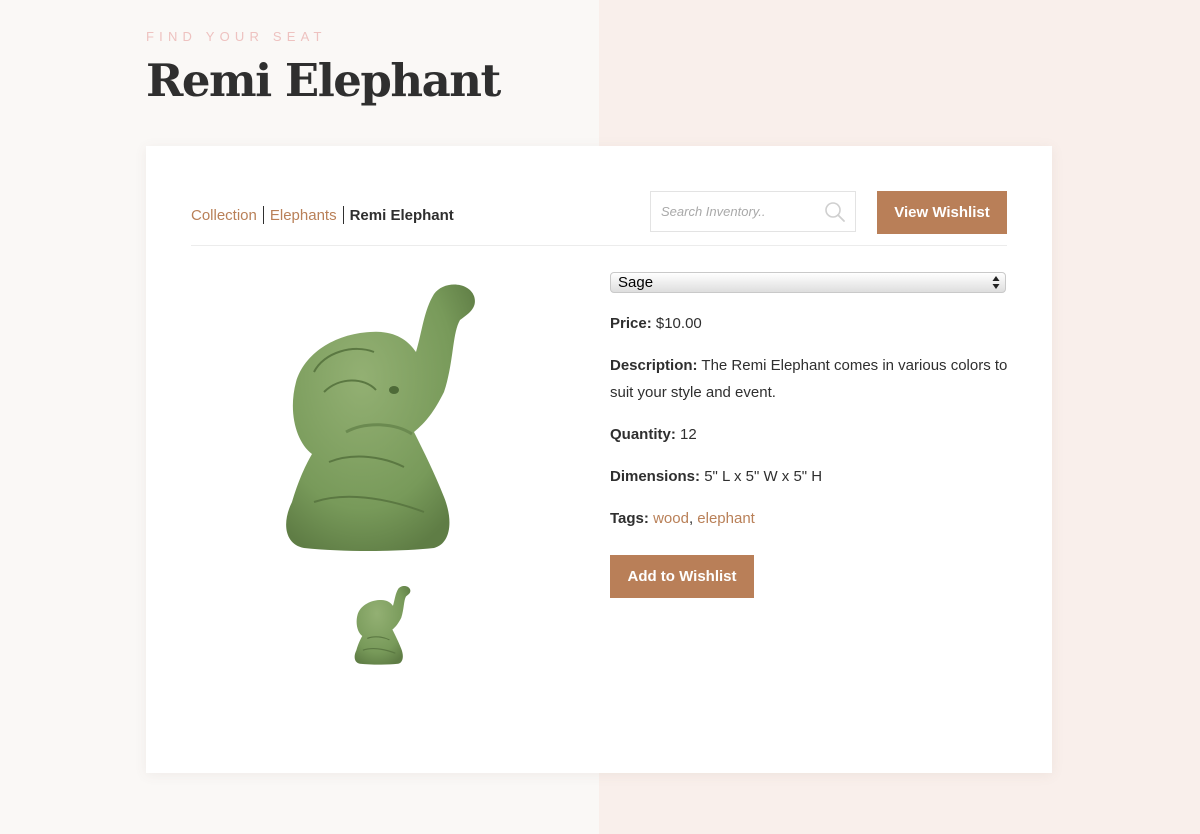 The image size is (1200, 834). What do you see at coordinates (671, 518) in the screenshot?
I see `tag-link-wood: wood` at bounding box center [671, 518].